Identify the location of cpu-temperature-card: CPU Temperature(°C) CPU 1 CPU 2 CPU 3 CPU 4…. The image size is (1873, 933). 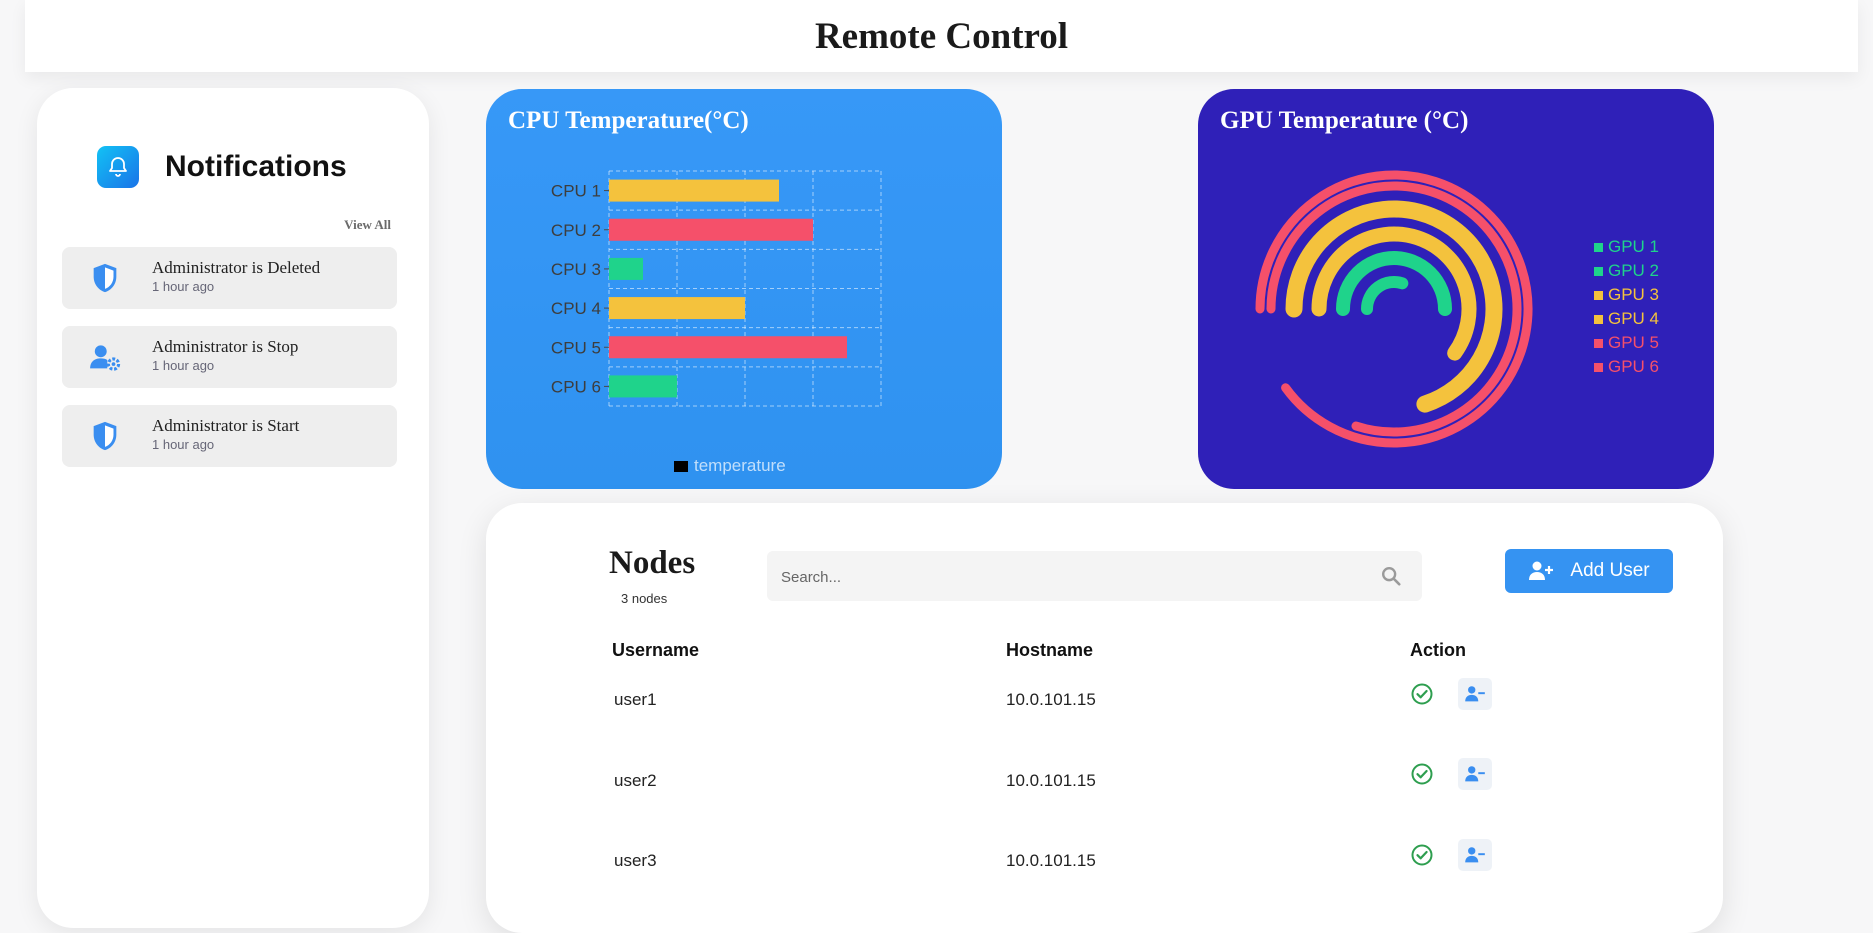
(744, 289).